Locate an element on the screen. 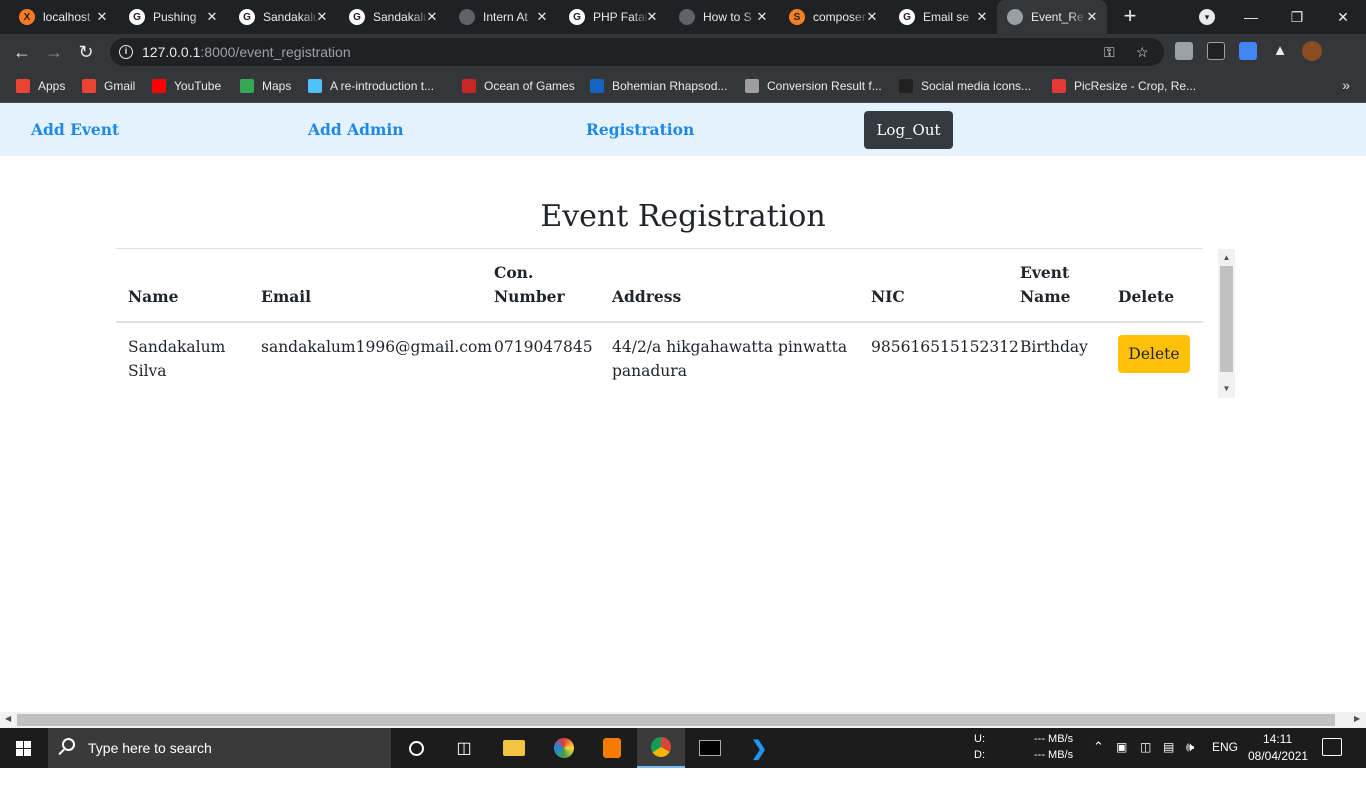  network-icon: ▤ is located at coordinates (1168, 760).